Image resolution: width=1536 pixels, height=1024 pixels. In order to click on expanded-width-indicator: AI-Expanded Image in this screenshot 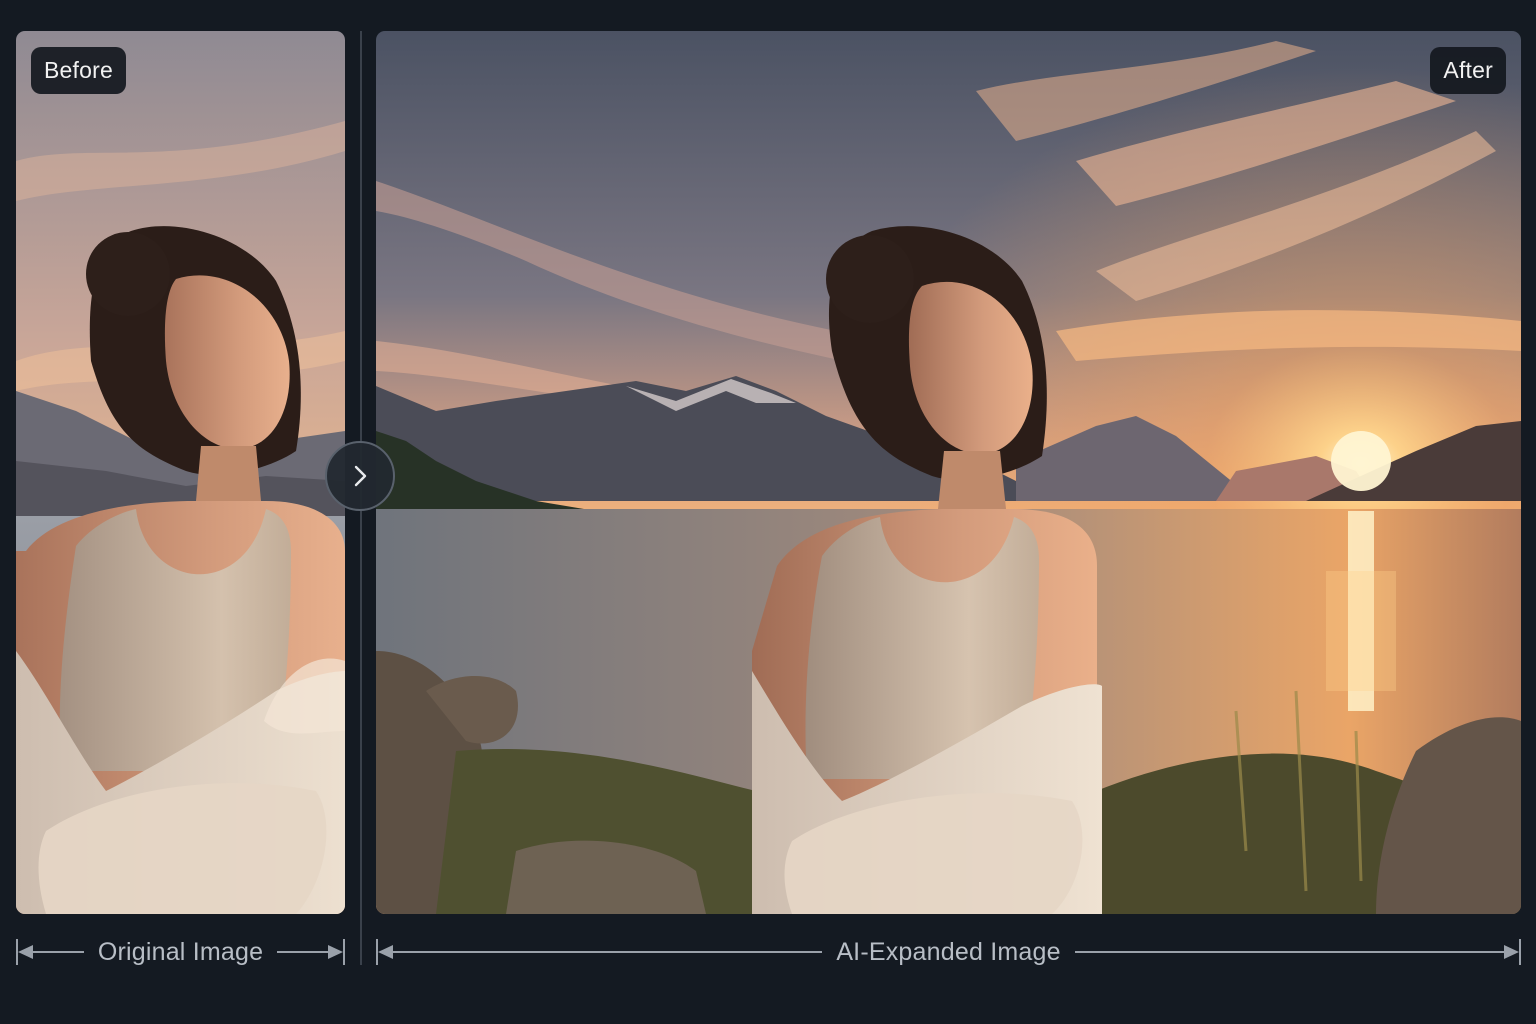, I will do `click(948, 952)`.